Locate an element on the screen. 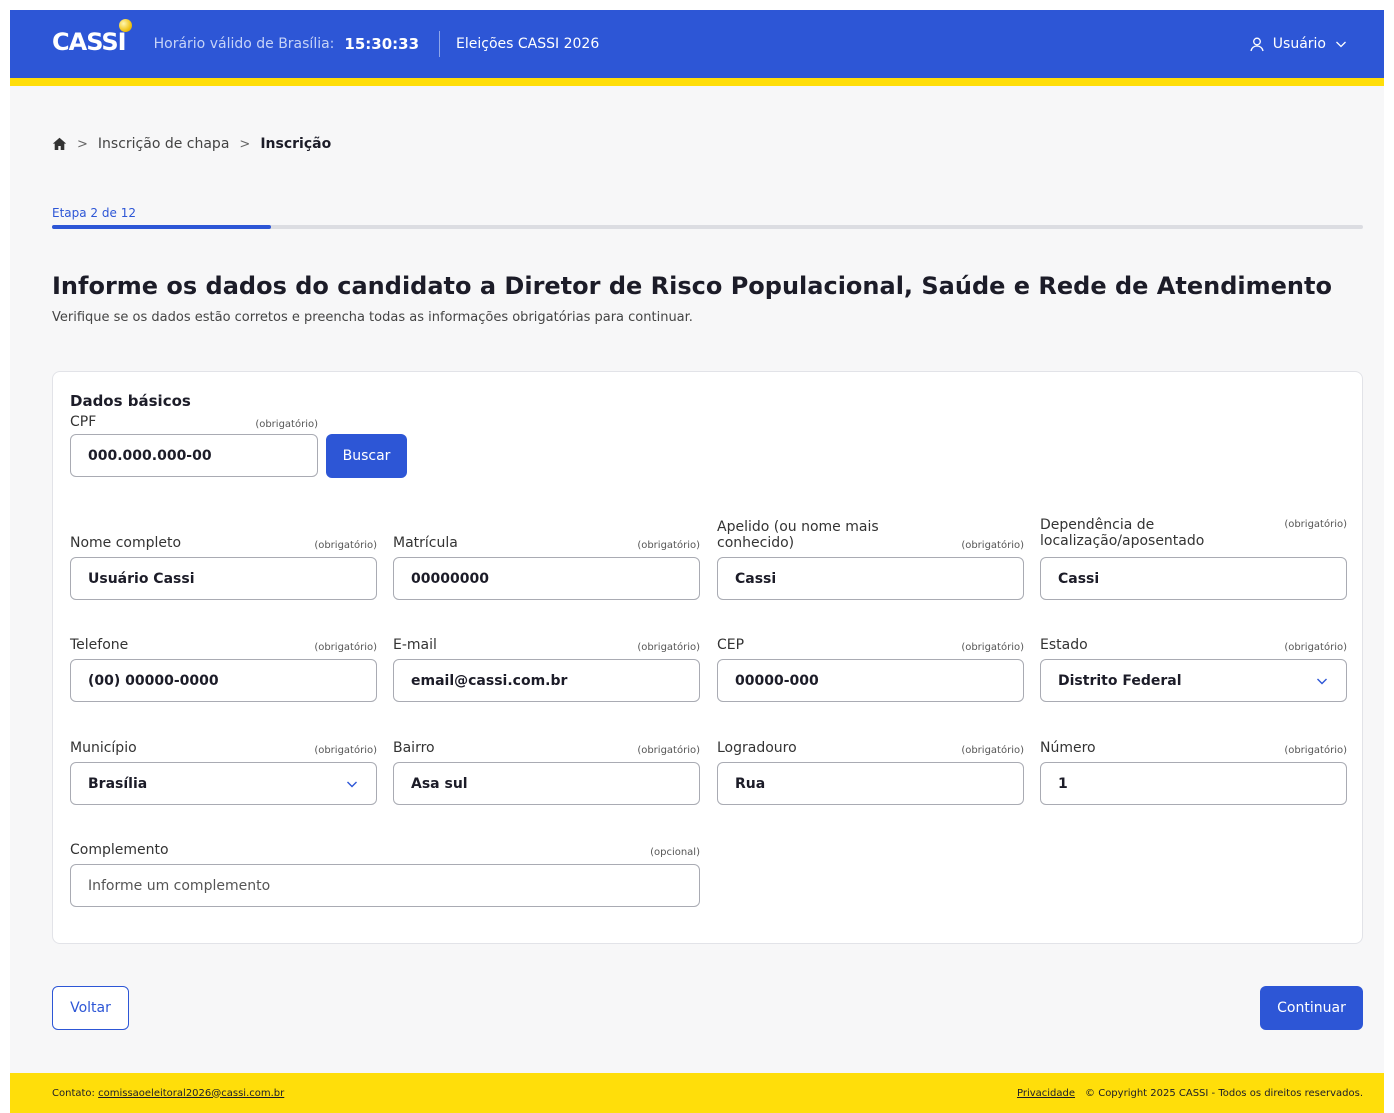 The image size is (1394, 1113). logo-sun-icon is located at coordinates (125, 25).